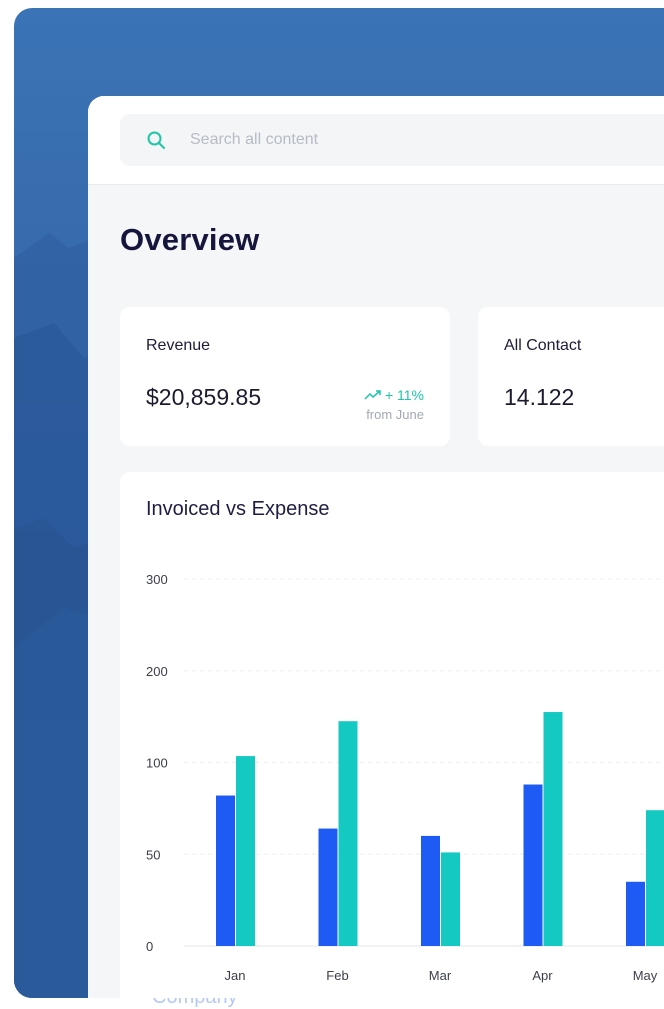  What do you see at coordinates (149, 946) in the screenshot?
I see `y-tick-label: 0` at bounding box center [149, 946].